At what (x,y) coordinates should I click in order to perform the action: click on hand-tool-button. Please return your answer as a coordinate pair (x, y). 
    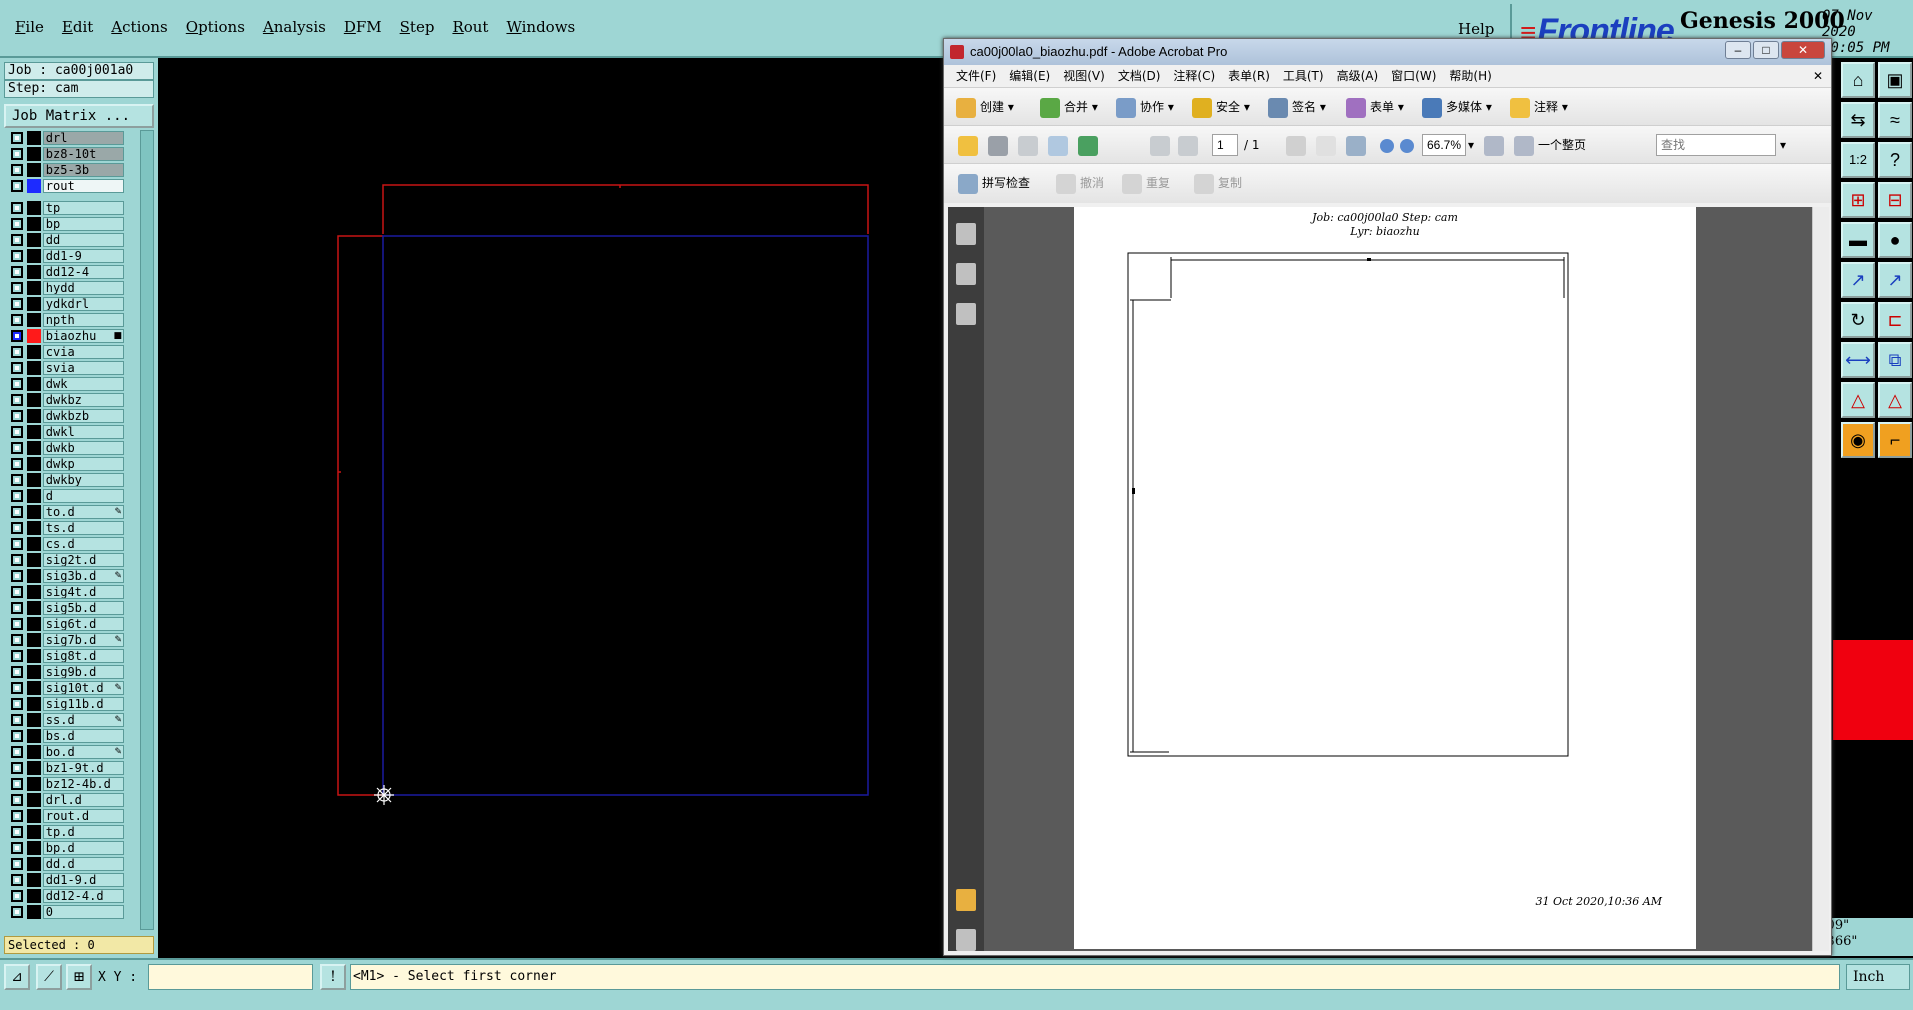
    Looking at the image, I should click on (1328, 145).